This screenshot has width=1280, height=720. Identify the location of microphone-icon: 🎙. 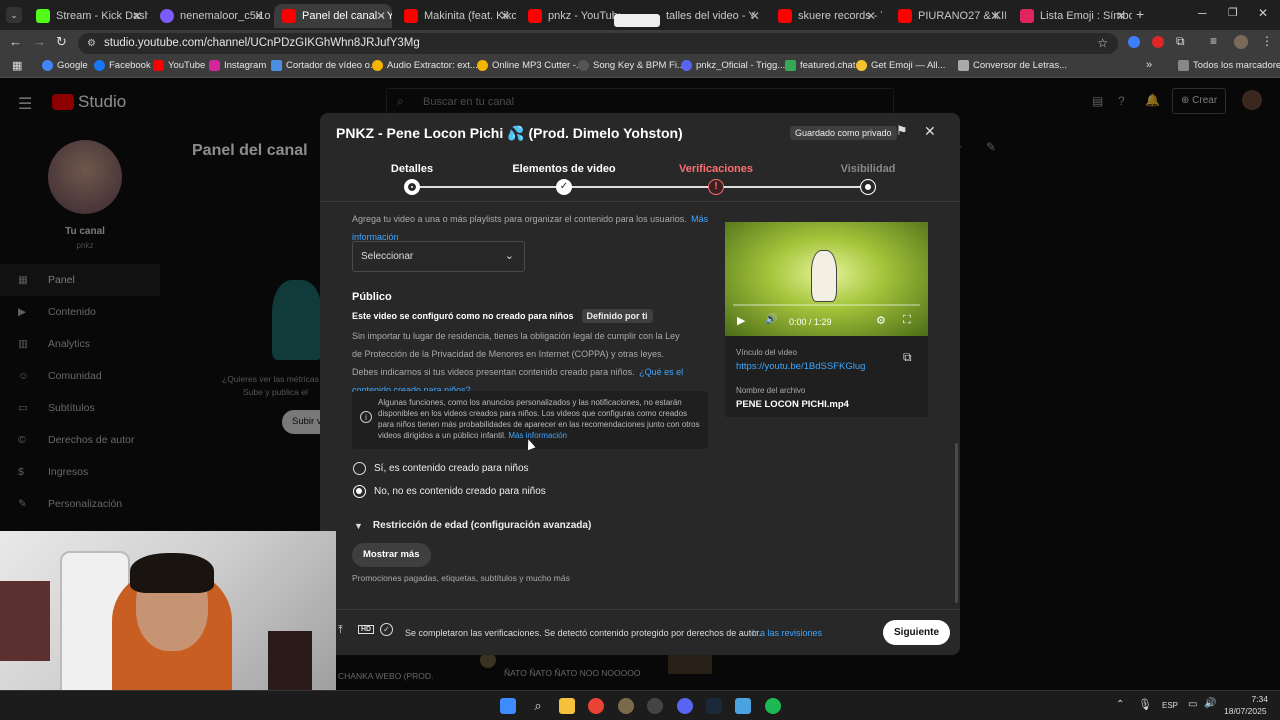
(1145, 704).